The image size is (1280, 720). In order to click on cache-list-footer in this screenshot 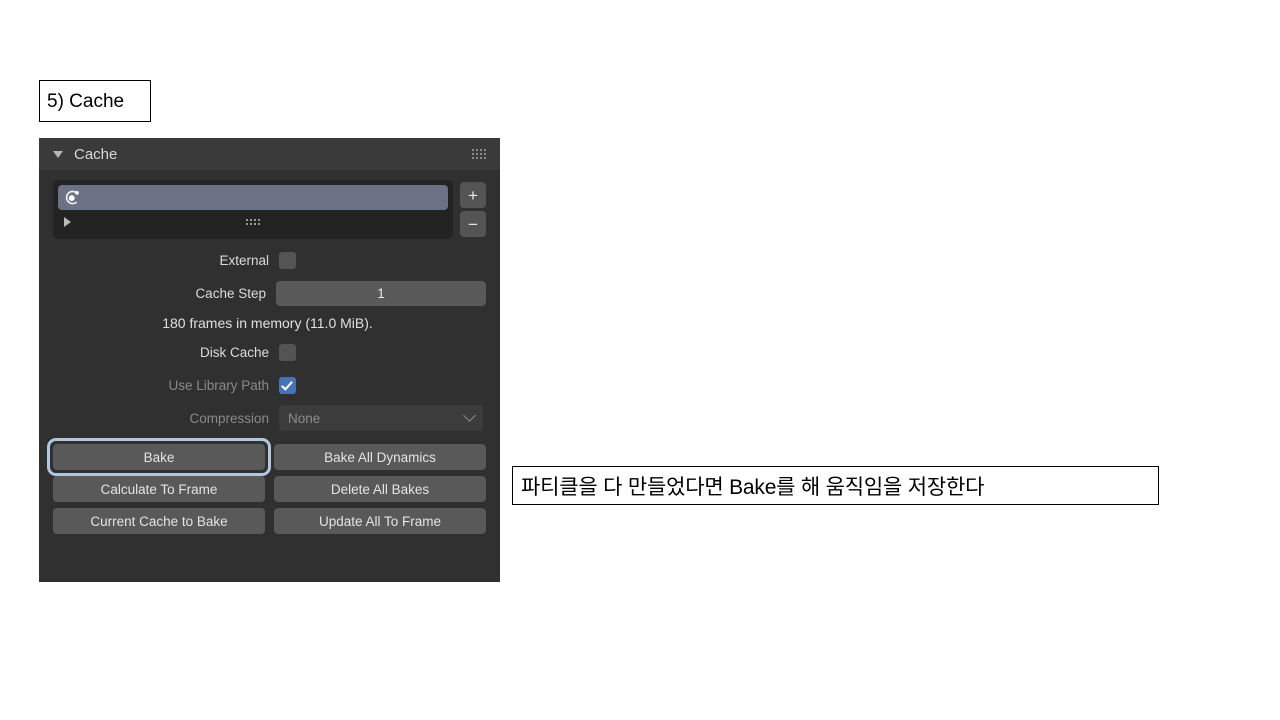, I will do `click(253, 222)`.